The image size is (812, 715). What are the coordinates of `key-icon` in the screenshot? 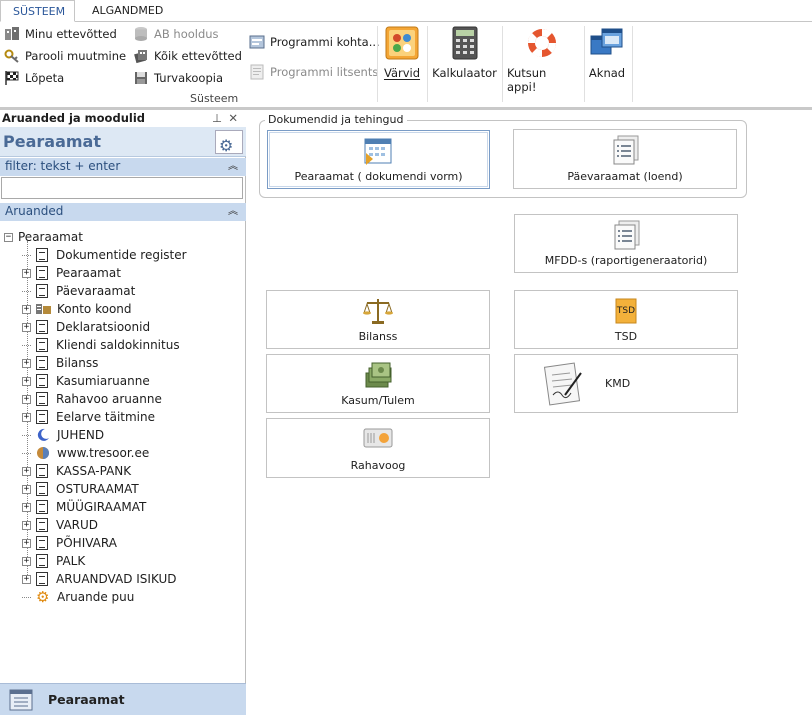 It's located at (12, 56).